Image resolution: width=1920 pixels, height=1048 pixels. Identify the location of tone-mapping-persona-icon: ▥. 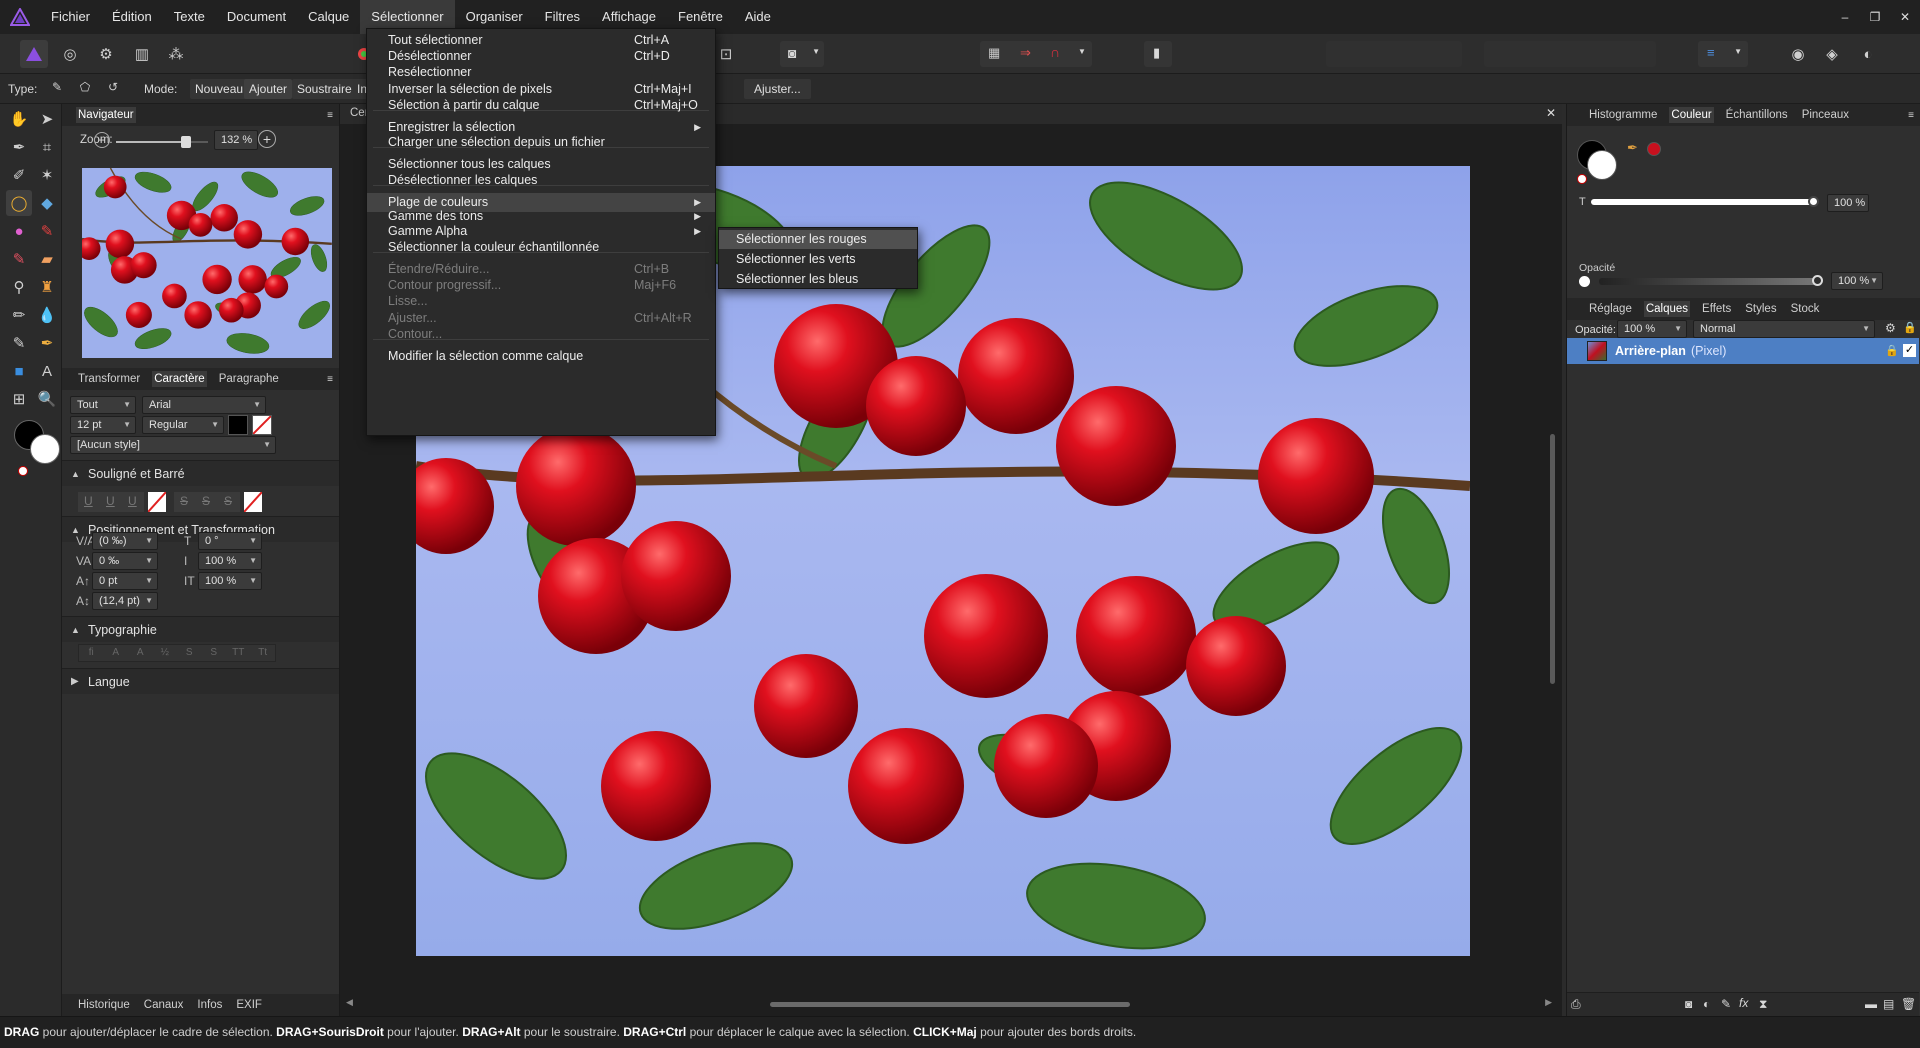
(142, 54).